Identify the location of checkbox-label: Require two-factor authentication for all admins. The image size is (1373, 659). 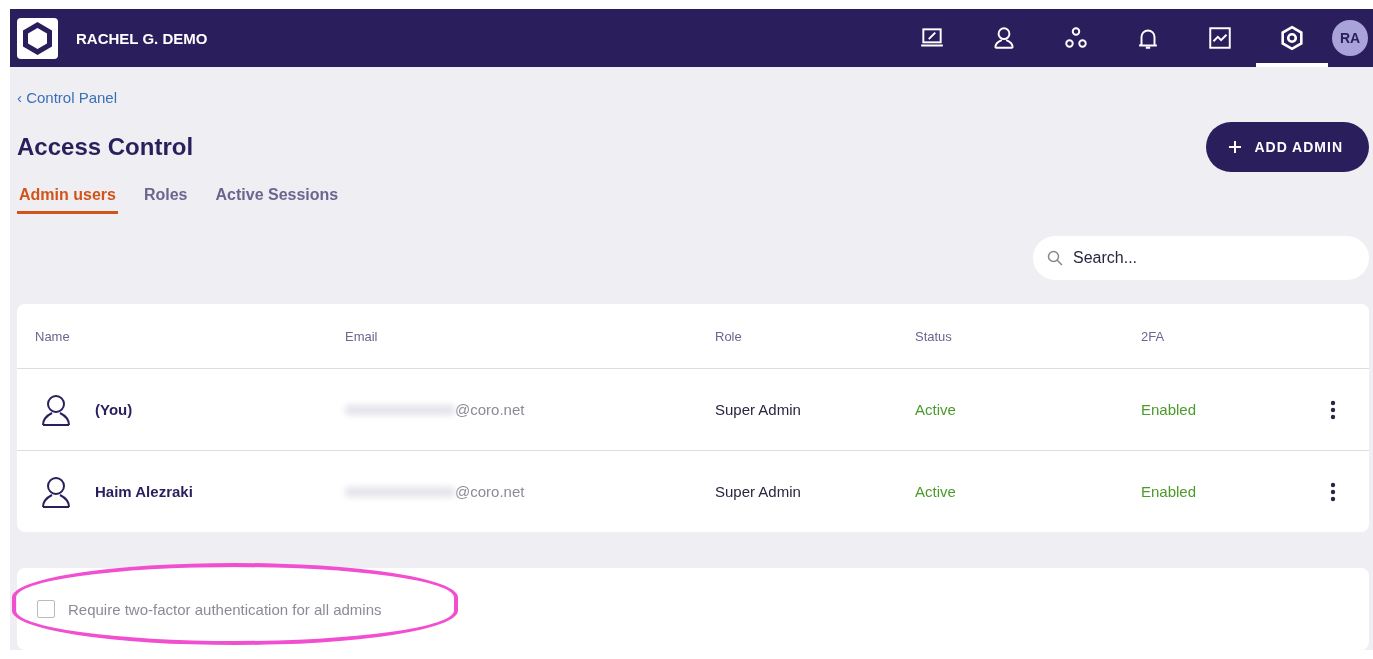
(225, 609).